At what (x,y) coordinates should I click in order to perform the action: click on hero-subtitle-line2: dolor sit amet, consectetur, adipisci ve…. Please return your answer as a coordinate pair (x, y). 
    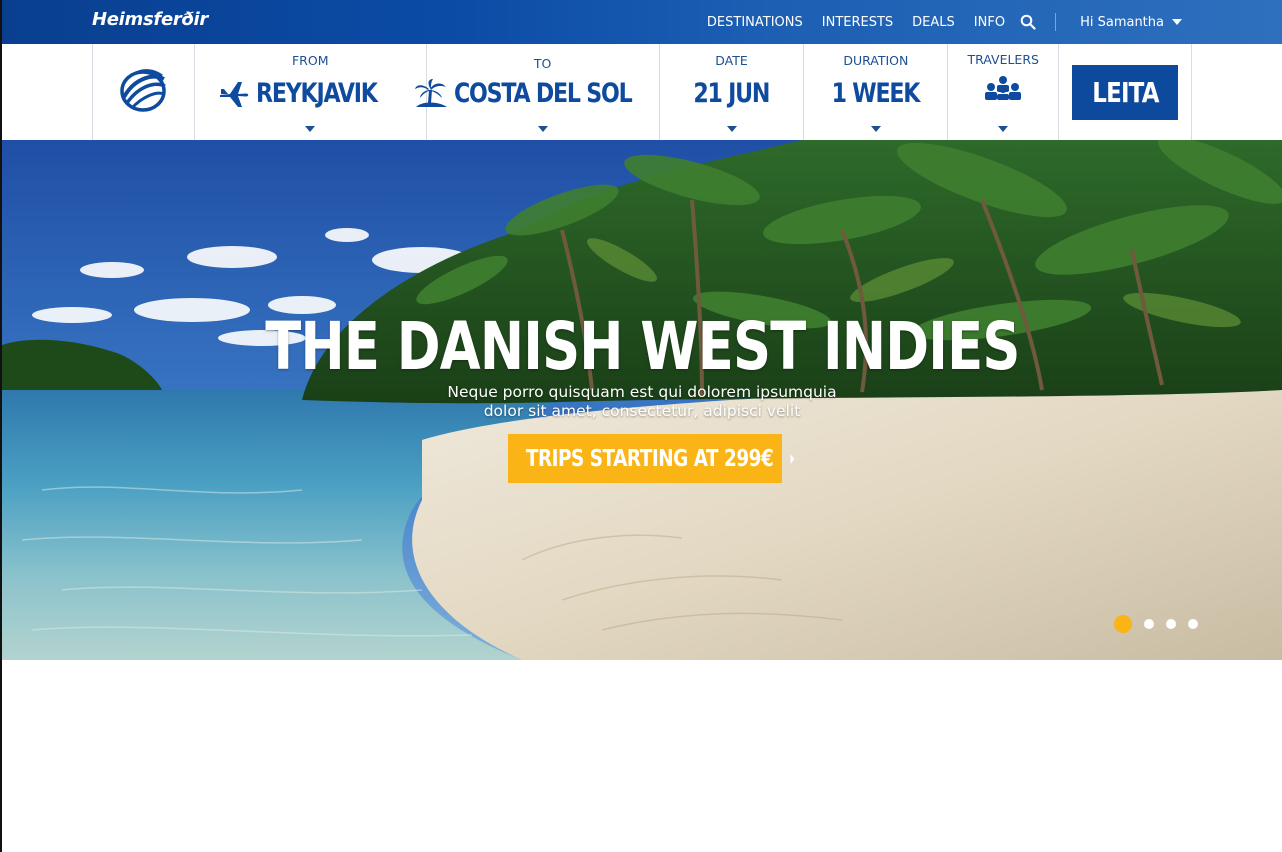
    Looking at the image, I should click on (642, 411).